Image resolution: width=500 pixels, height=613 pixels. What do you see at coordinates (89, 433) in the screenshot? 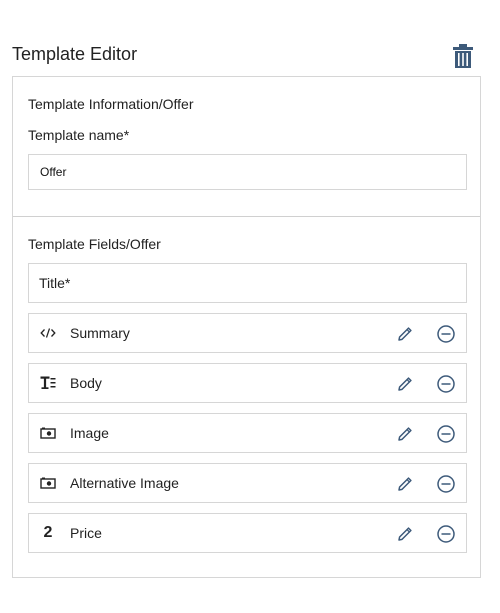
I see `field-label: Image` at bounding box center [89, 433].